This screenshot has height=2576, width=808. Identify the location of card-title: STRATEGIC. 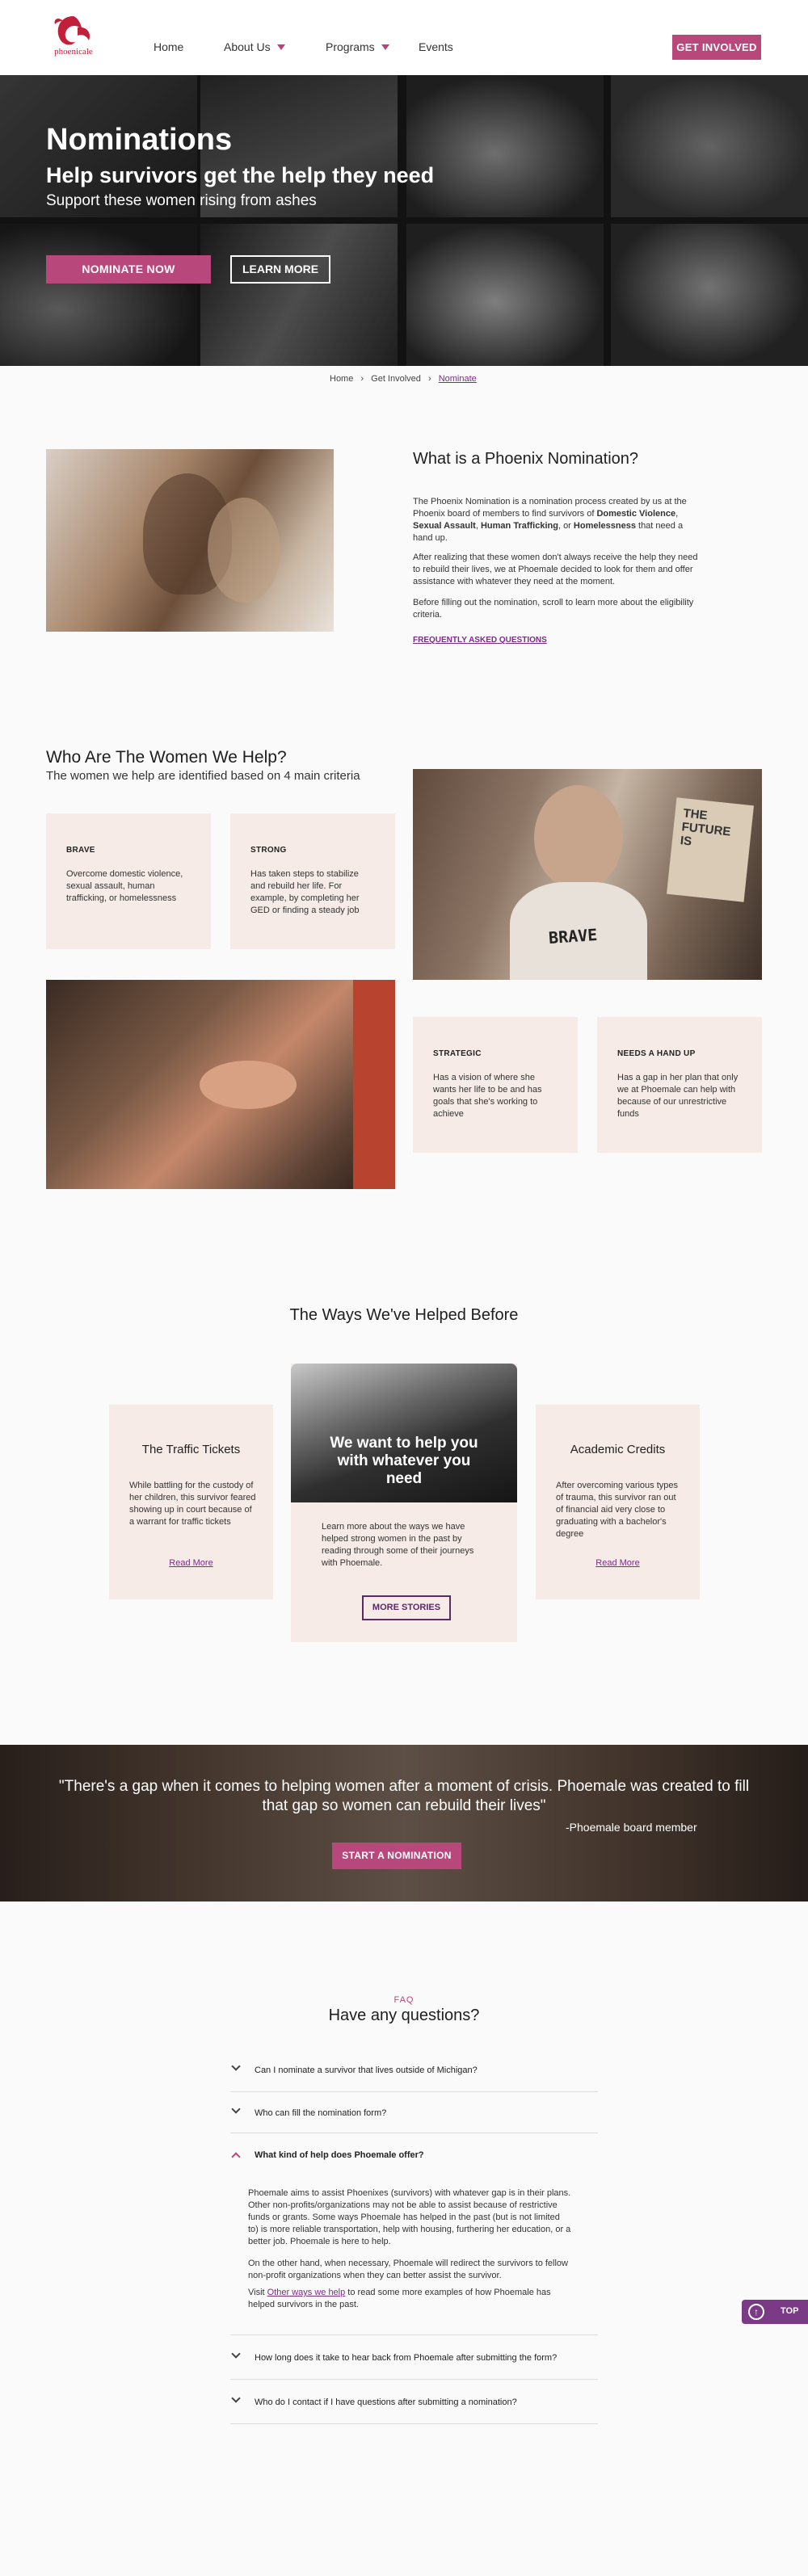
(457, 1053).